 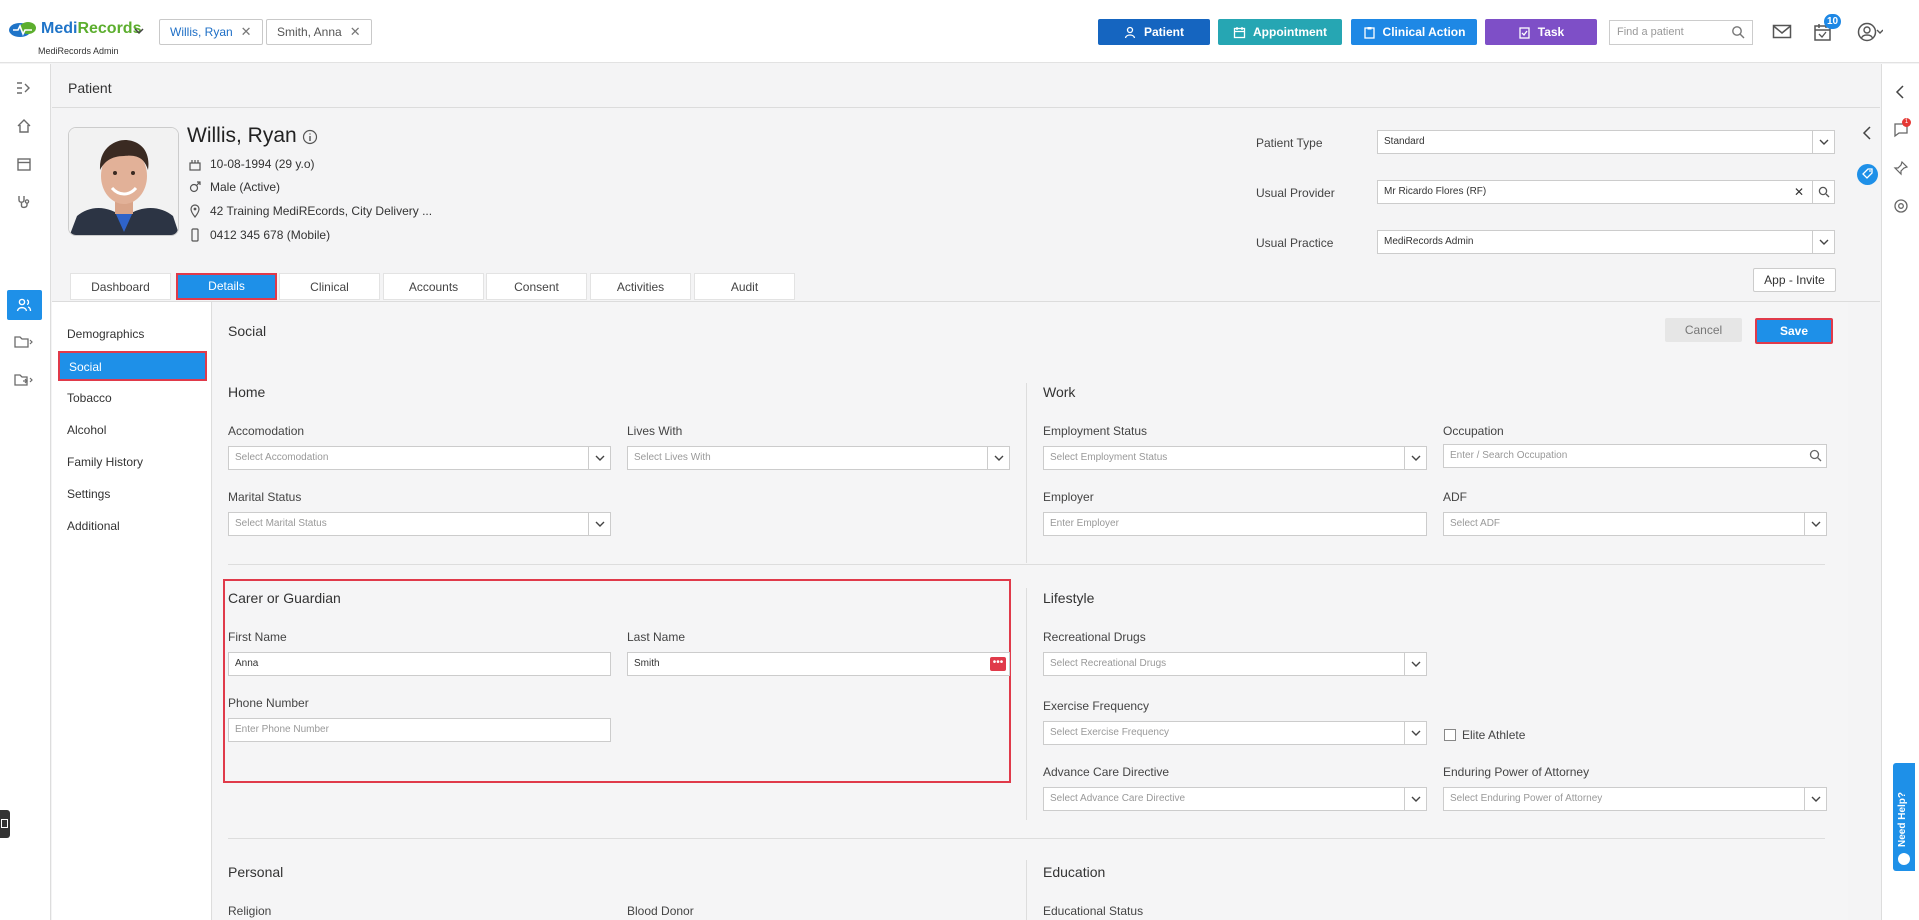 What do you see at coordinates (1703, 330) in the screenshot?
I see `cancel-button: Cancel` at bounding box center [1703, 330].